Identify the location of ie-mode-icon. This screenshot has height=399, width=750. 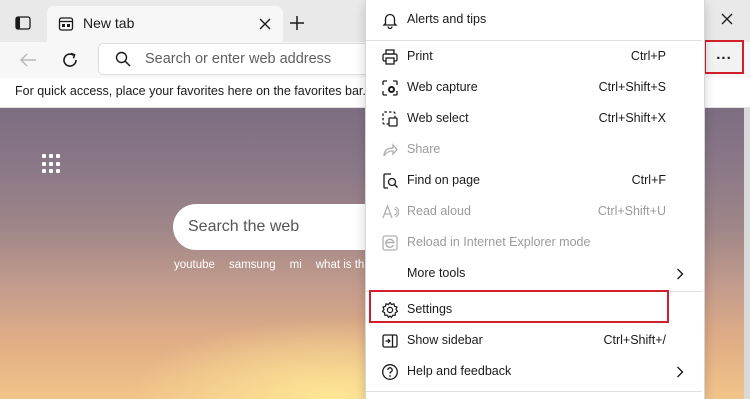
(390, 243).